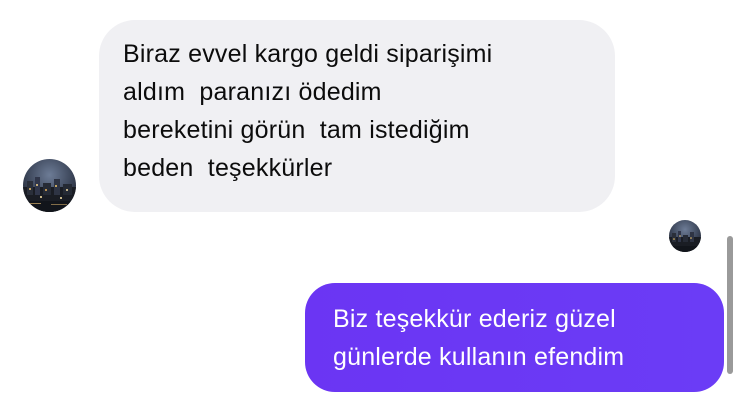 The height and width of the screenshot is (411, 739). What do you see at coordinates (296, 130) in the screenshot?
I see `message-text-line: bereketini görün tam istediğim` at bounding box center [296, 130].